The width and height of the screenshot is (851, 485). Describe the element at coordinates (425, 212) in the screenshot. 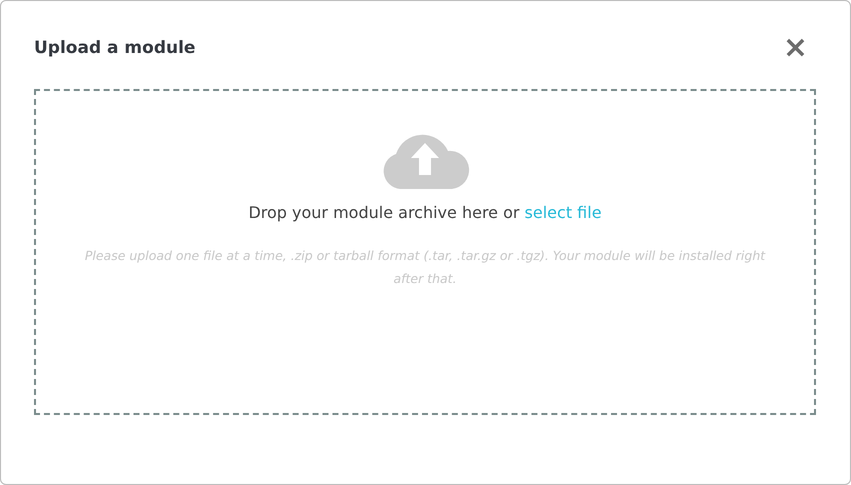

I see `drop-instruction: Drop your module archive here or select file` at that location.